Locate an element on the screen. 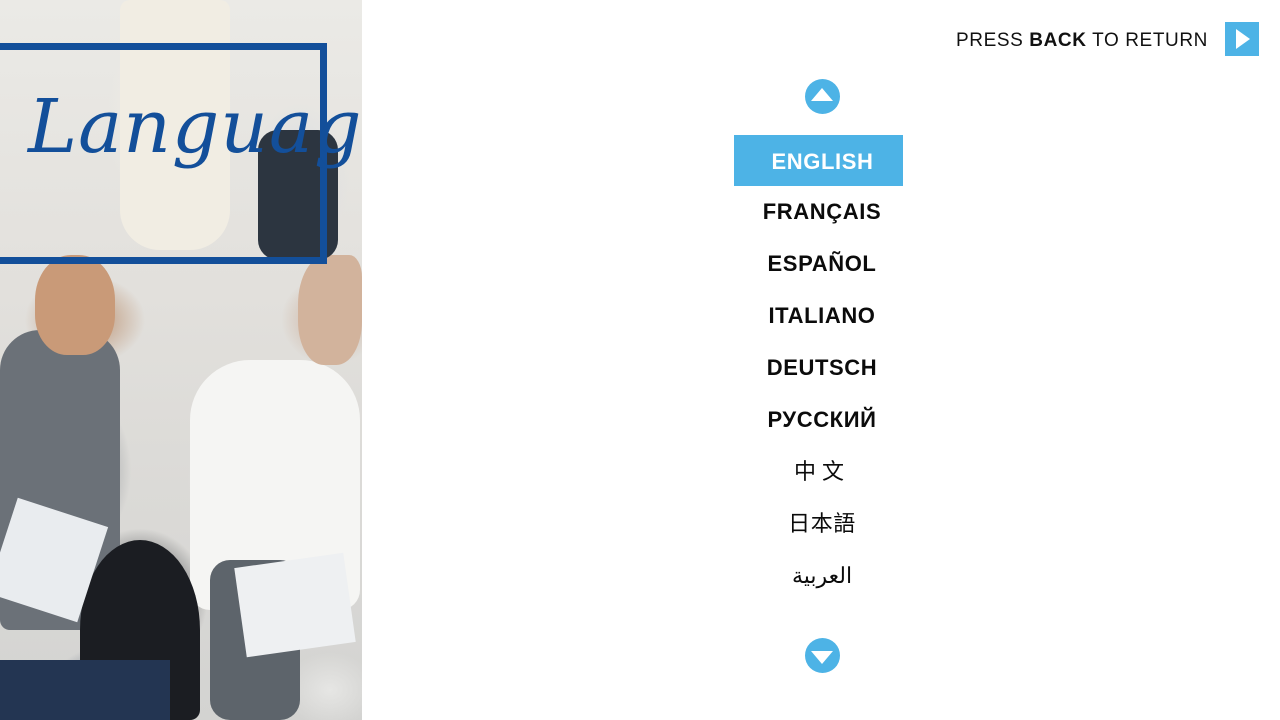 Image resolution: width=1280 pixels, height=720 pixels. back-hint: PRESS BACK TO RETURN is located at coordinates (1082, 41).